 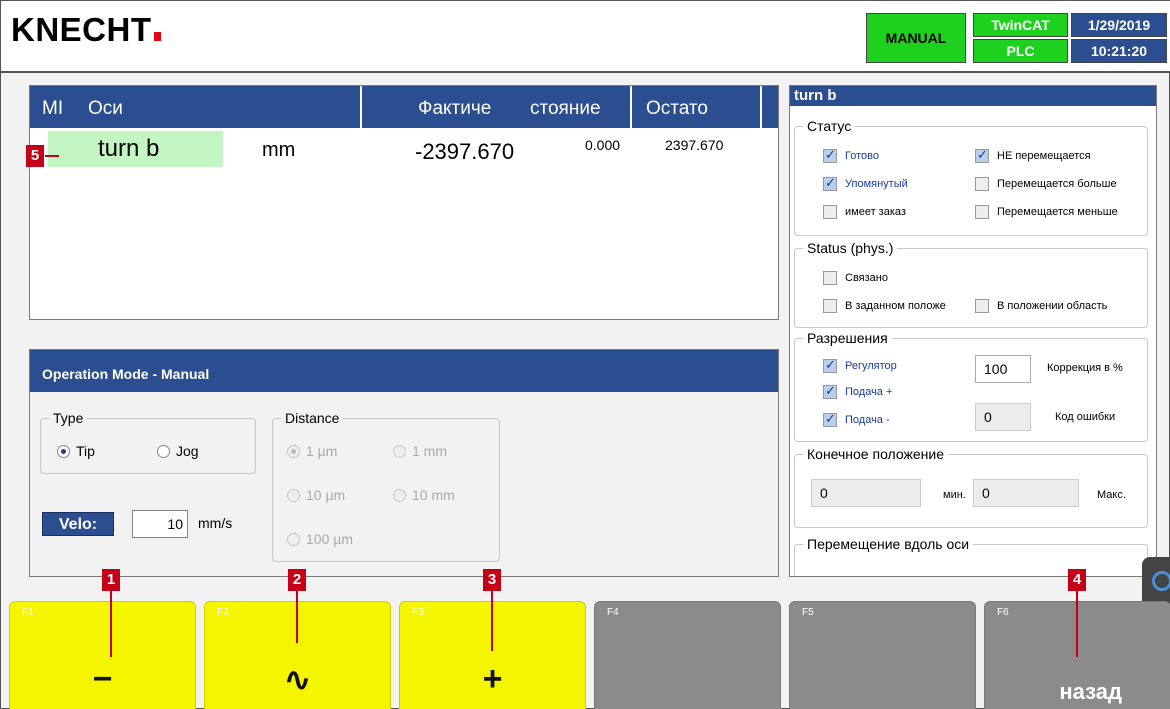 What do you see at coordinates (160, 524) in the screenshot?
I see `velo-input: 10` at bounding box center [160, 524].